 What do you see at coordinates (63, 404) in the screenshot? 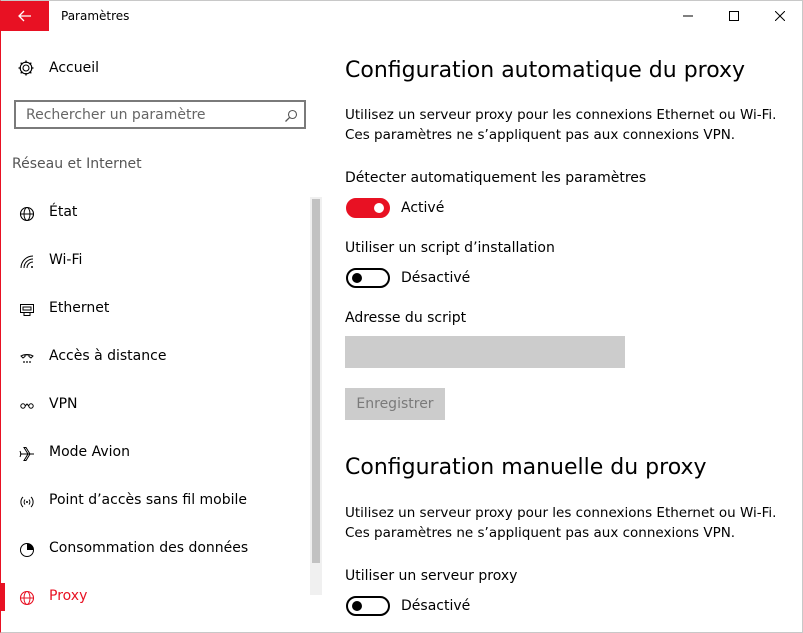
I see `sidebar-item-label: VPN` at bounding box center [63, 404].